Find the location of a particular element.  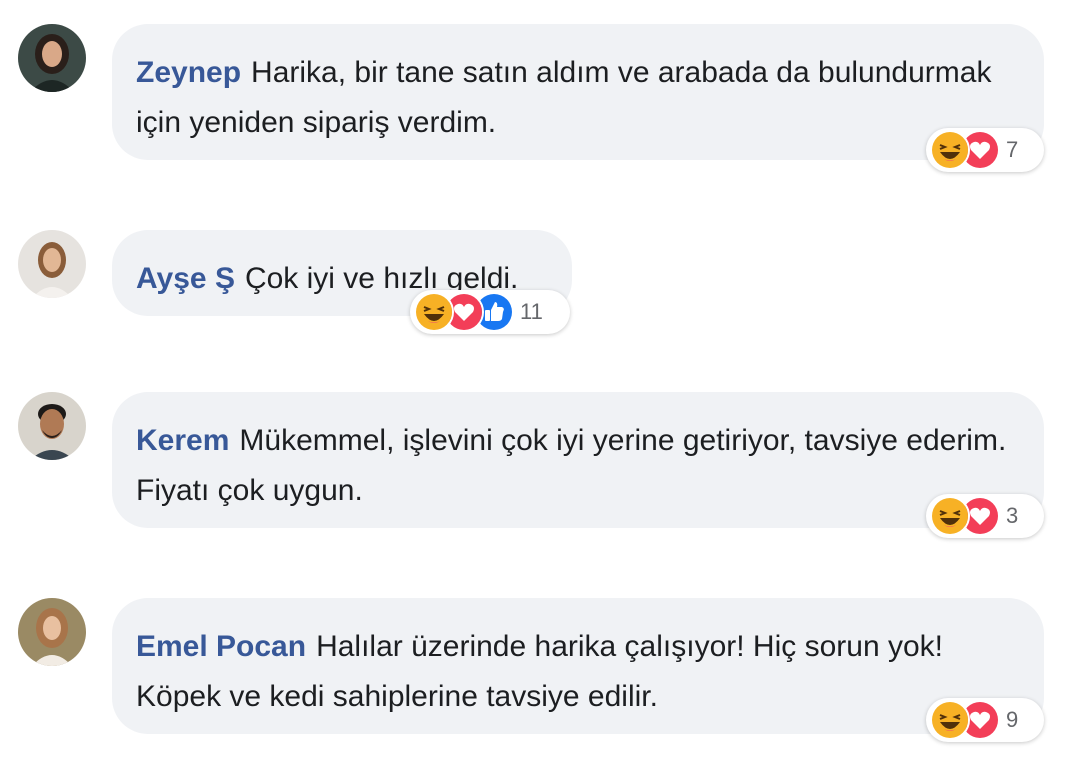

reaction-count: 7 is located at coordinates (1012, 149).